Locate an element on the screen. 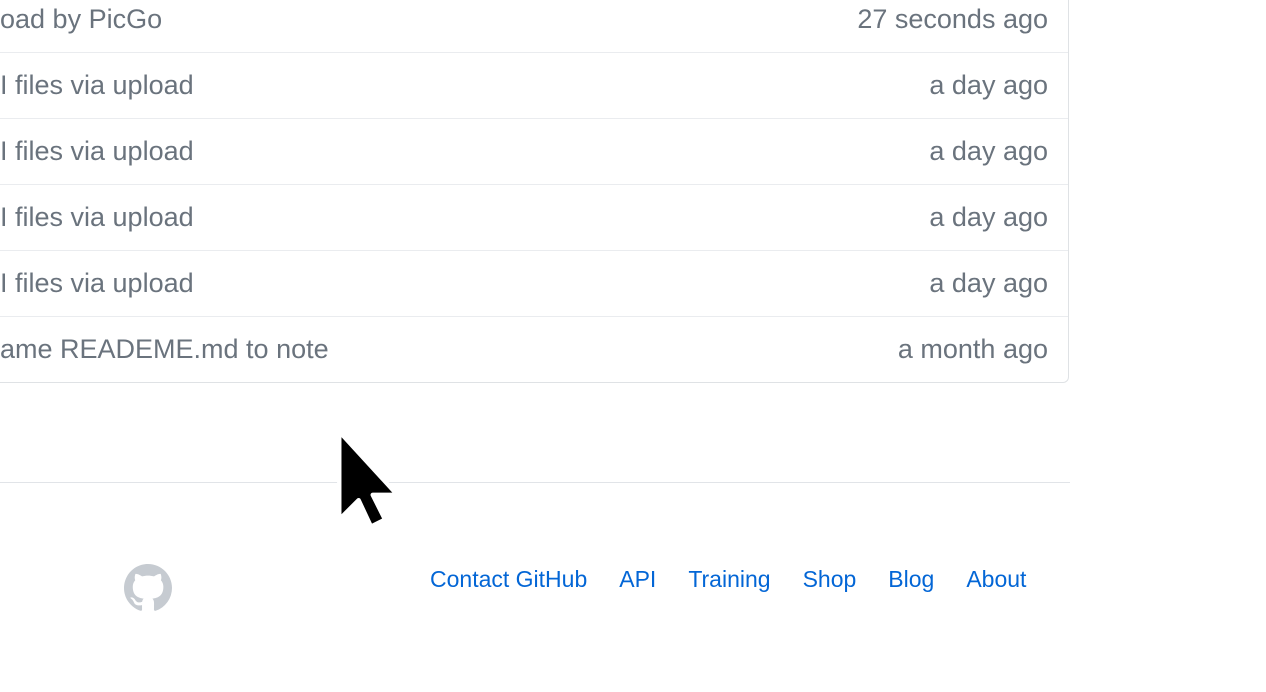  footer-link-blog: Blog is located at coordinates (911, 579).